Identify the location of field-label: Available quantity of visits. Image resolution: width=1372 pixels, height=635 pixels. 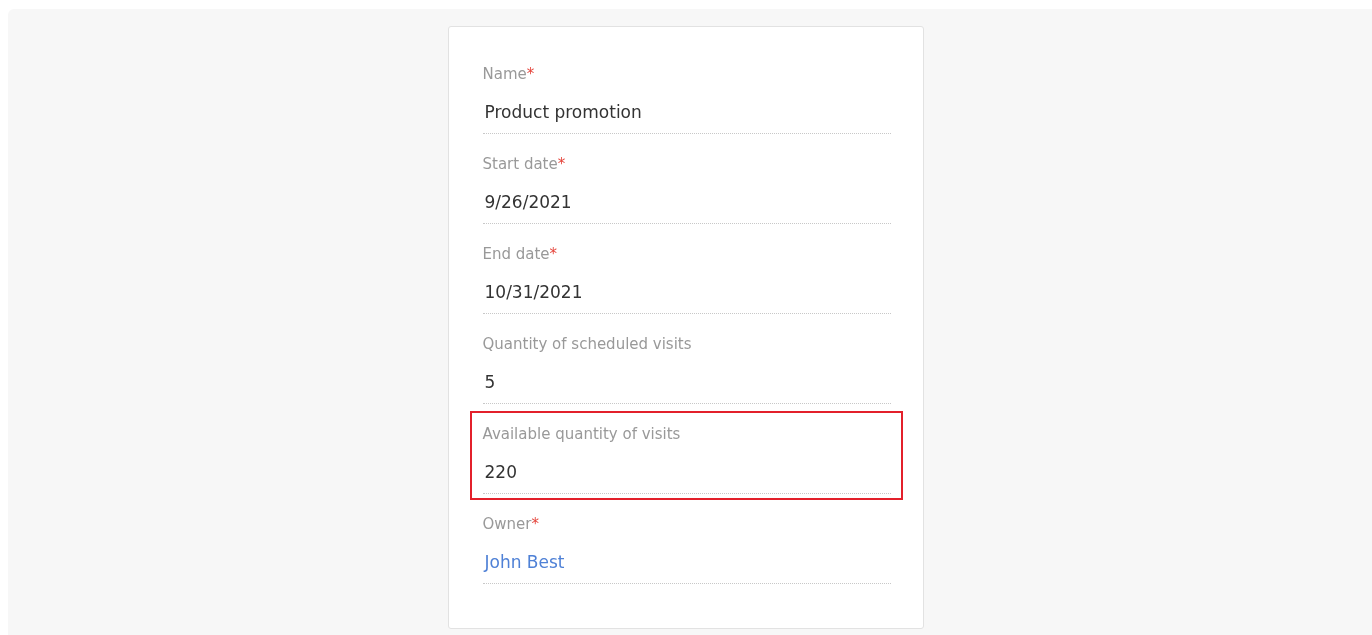
(582, 434).